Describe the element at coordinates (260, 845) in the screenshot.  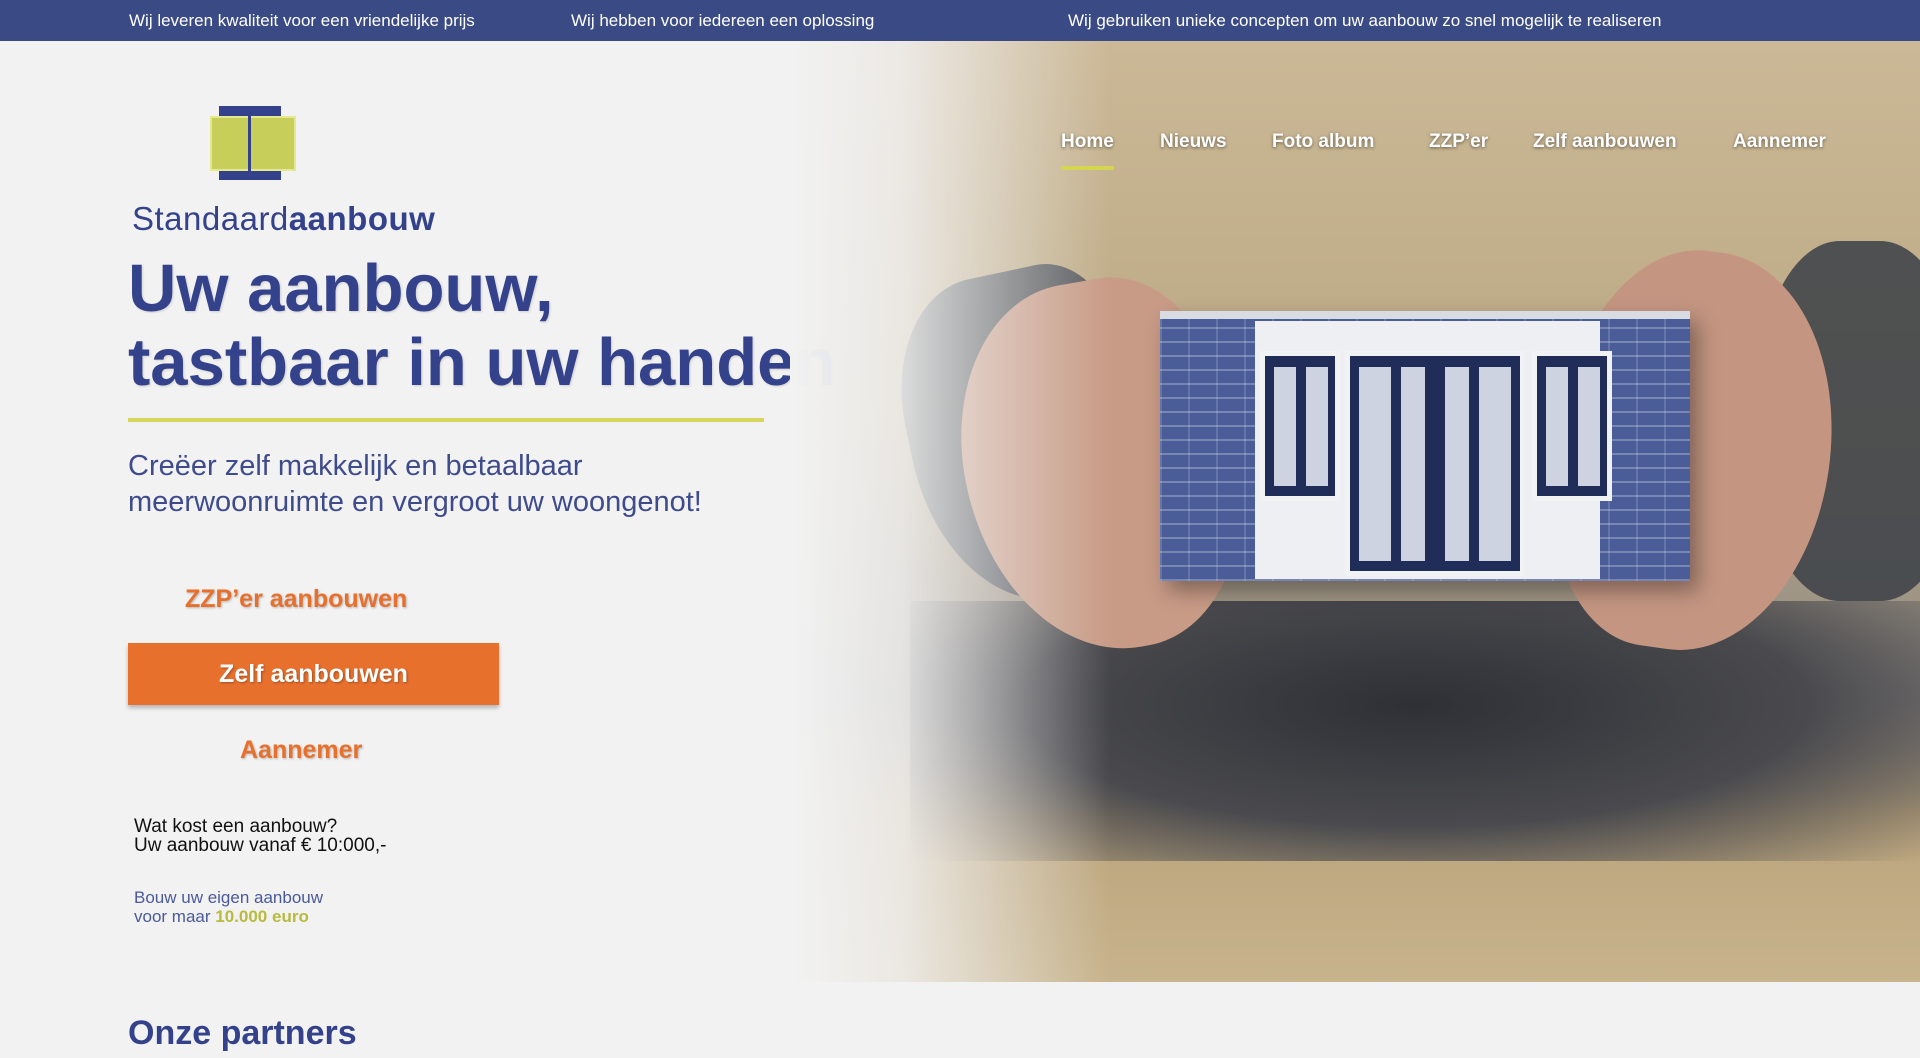
I see `price-from: Uw aanbouw vanaf € 10:000,-` at that location.